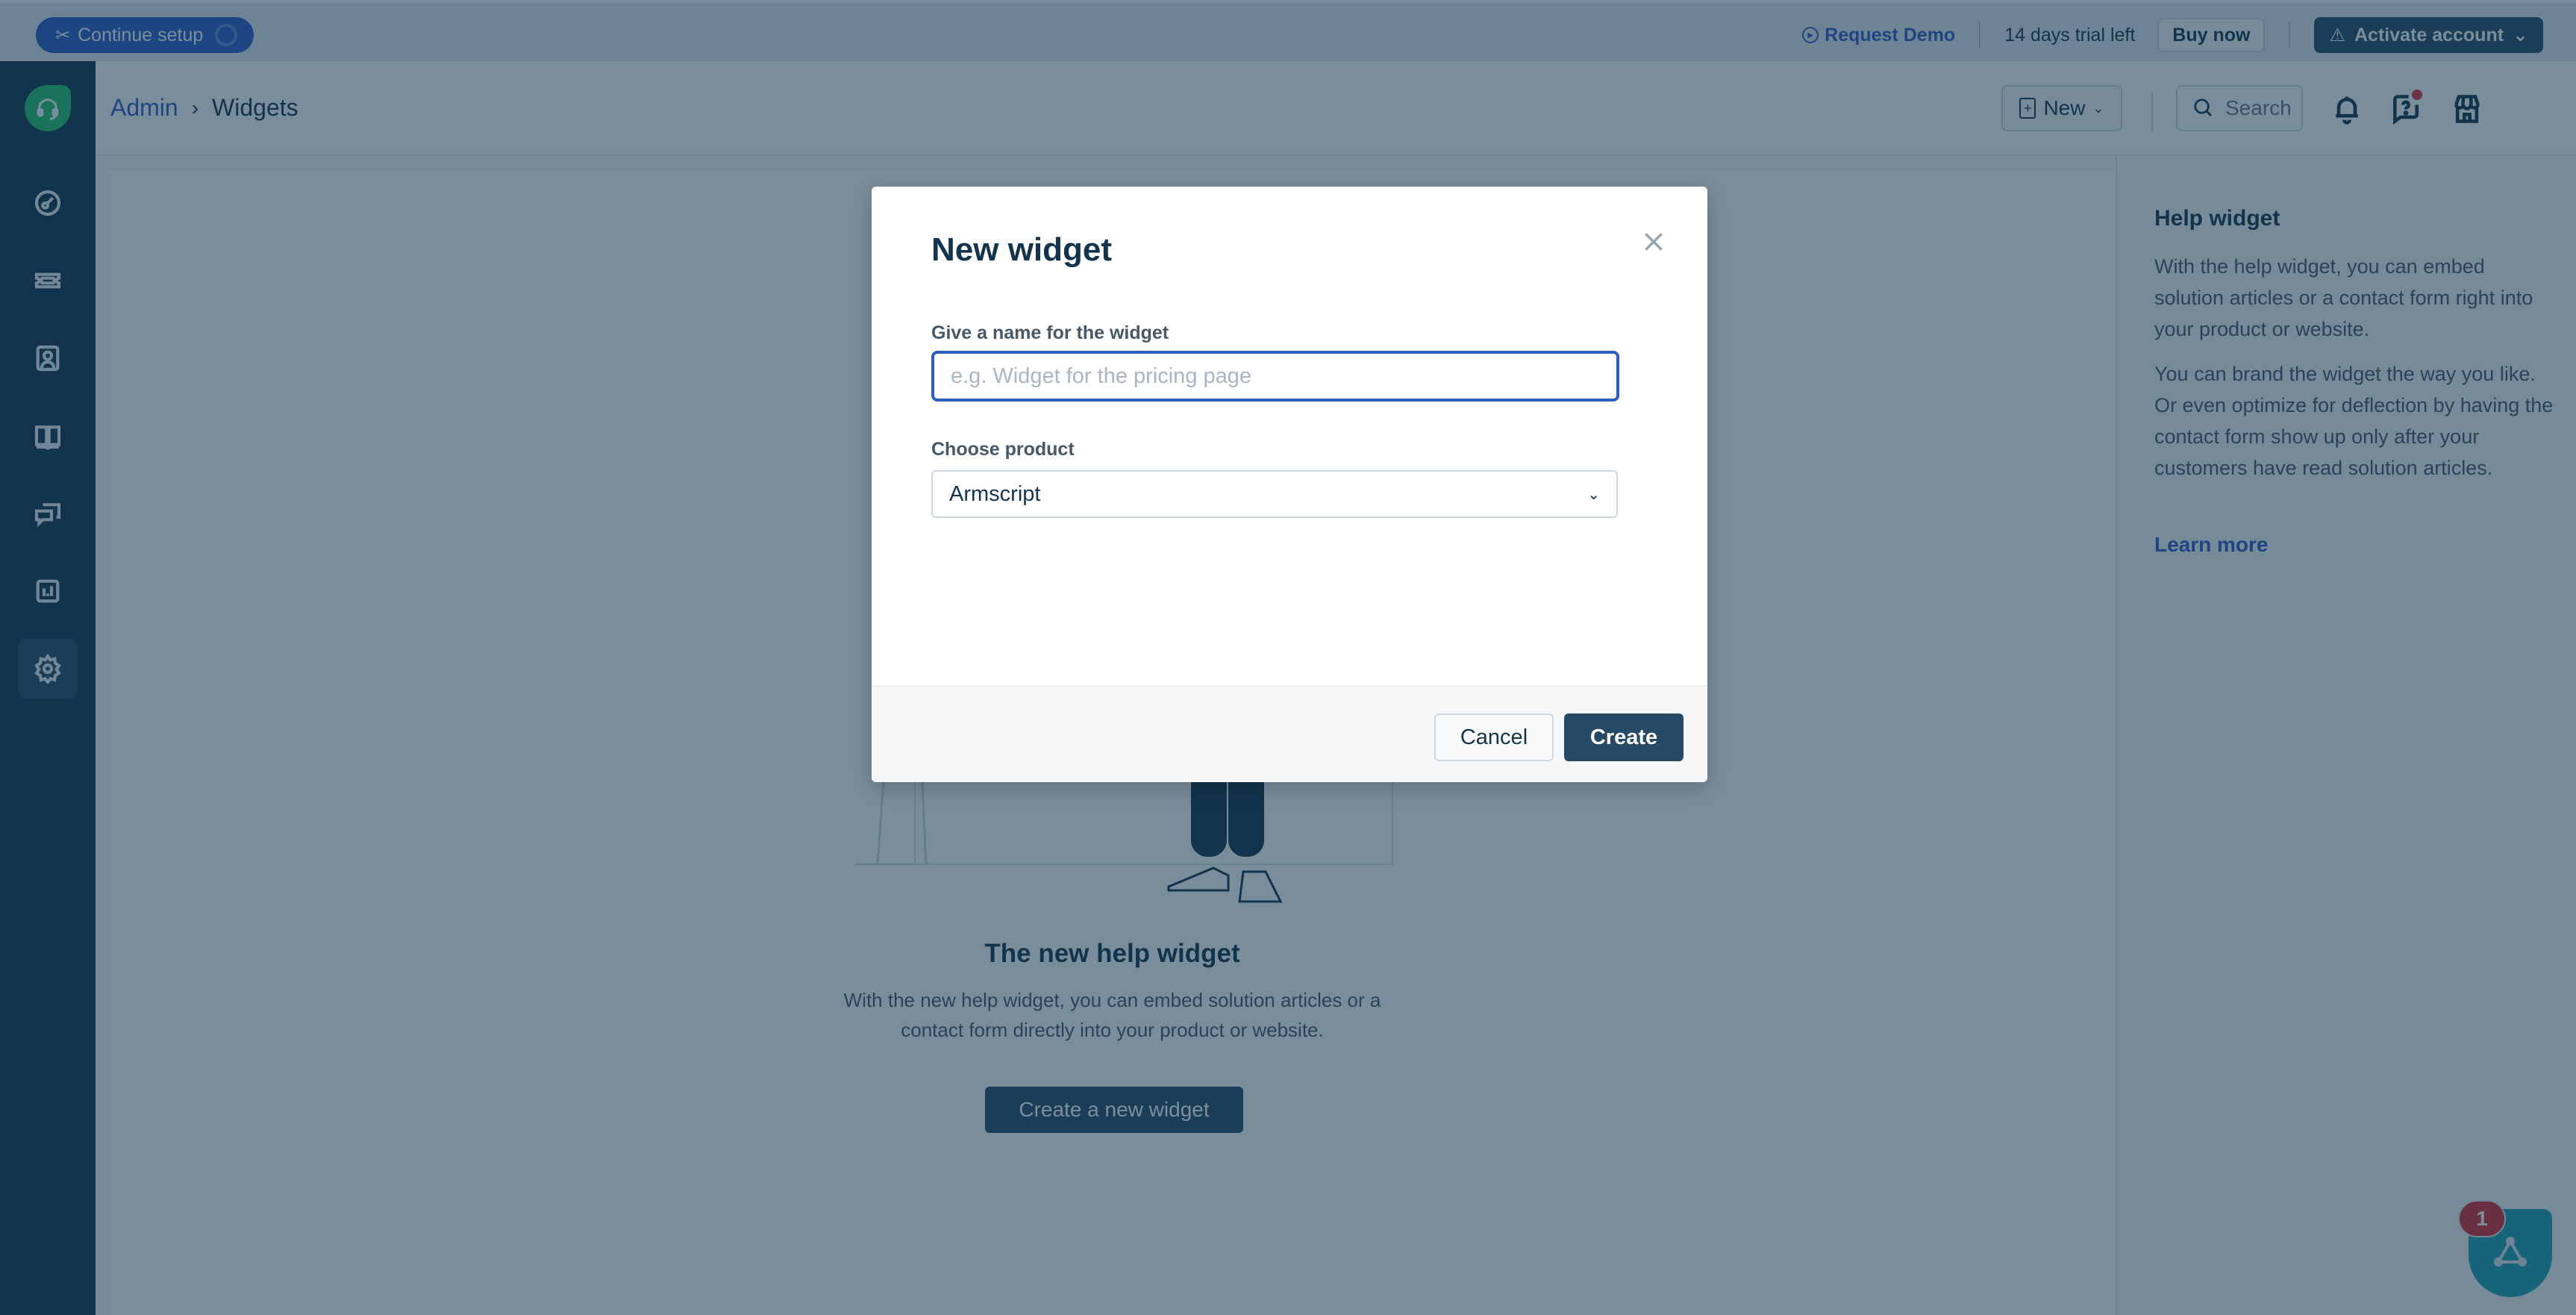 The width and height of the screenshot is (2576, 1315). I want to click on product-selected-value: Armscript, so click(995, 493).